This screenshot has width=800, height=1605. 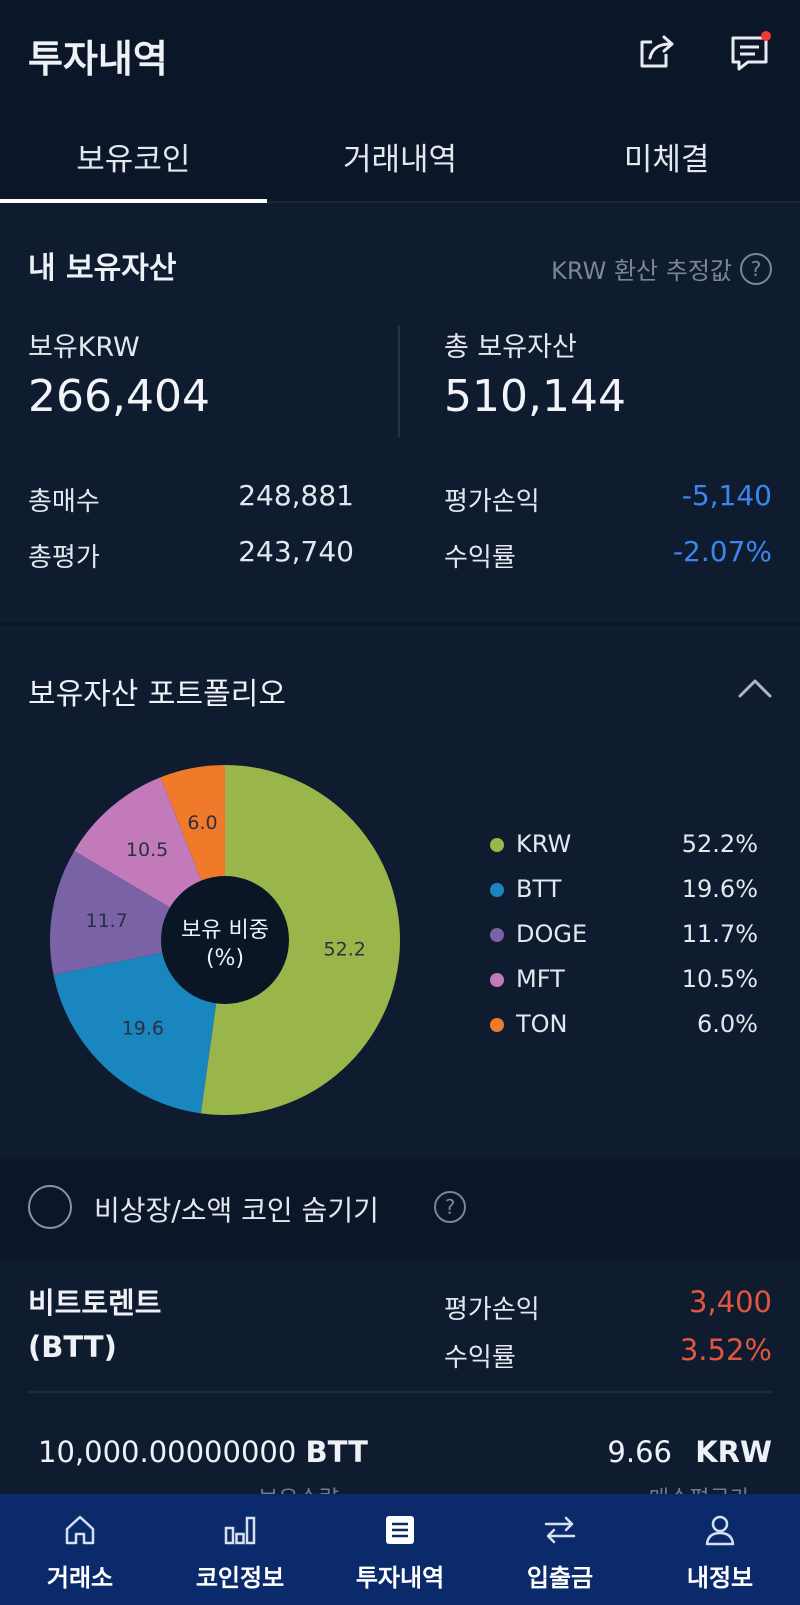 What do you see at coordinates (623, 1026) in the screenshot?
I see `legend-item-ton: TON 6.0%` at bounding box center [623, 1026].